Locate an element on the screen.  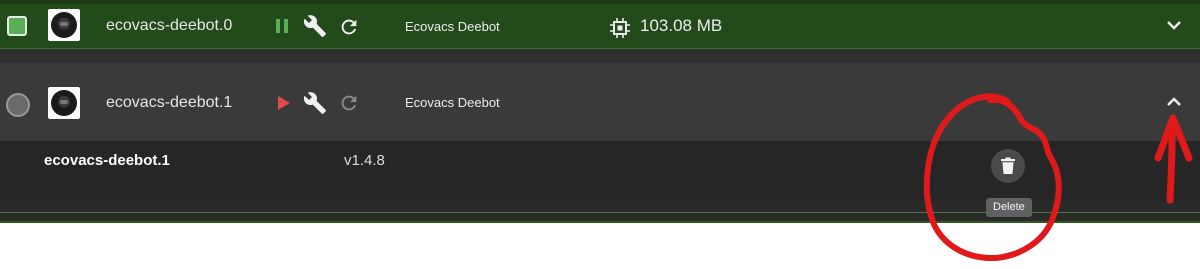
play-icon is located at coordinates (284, 103).